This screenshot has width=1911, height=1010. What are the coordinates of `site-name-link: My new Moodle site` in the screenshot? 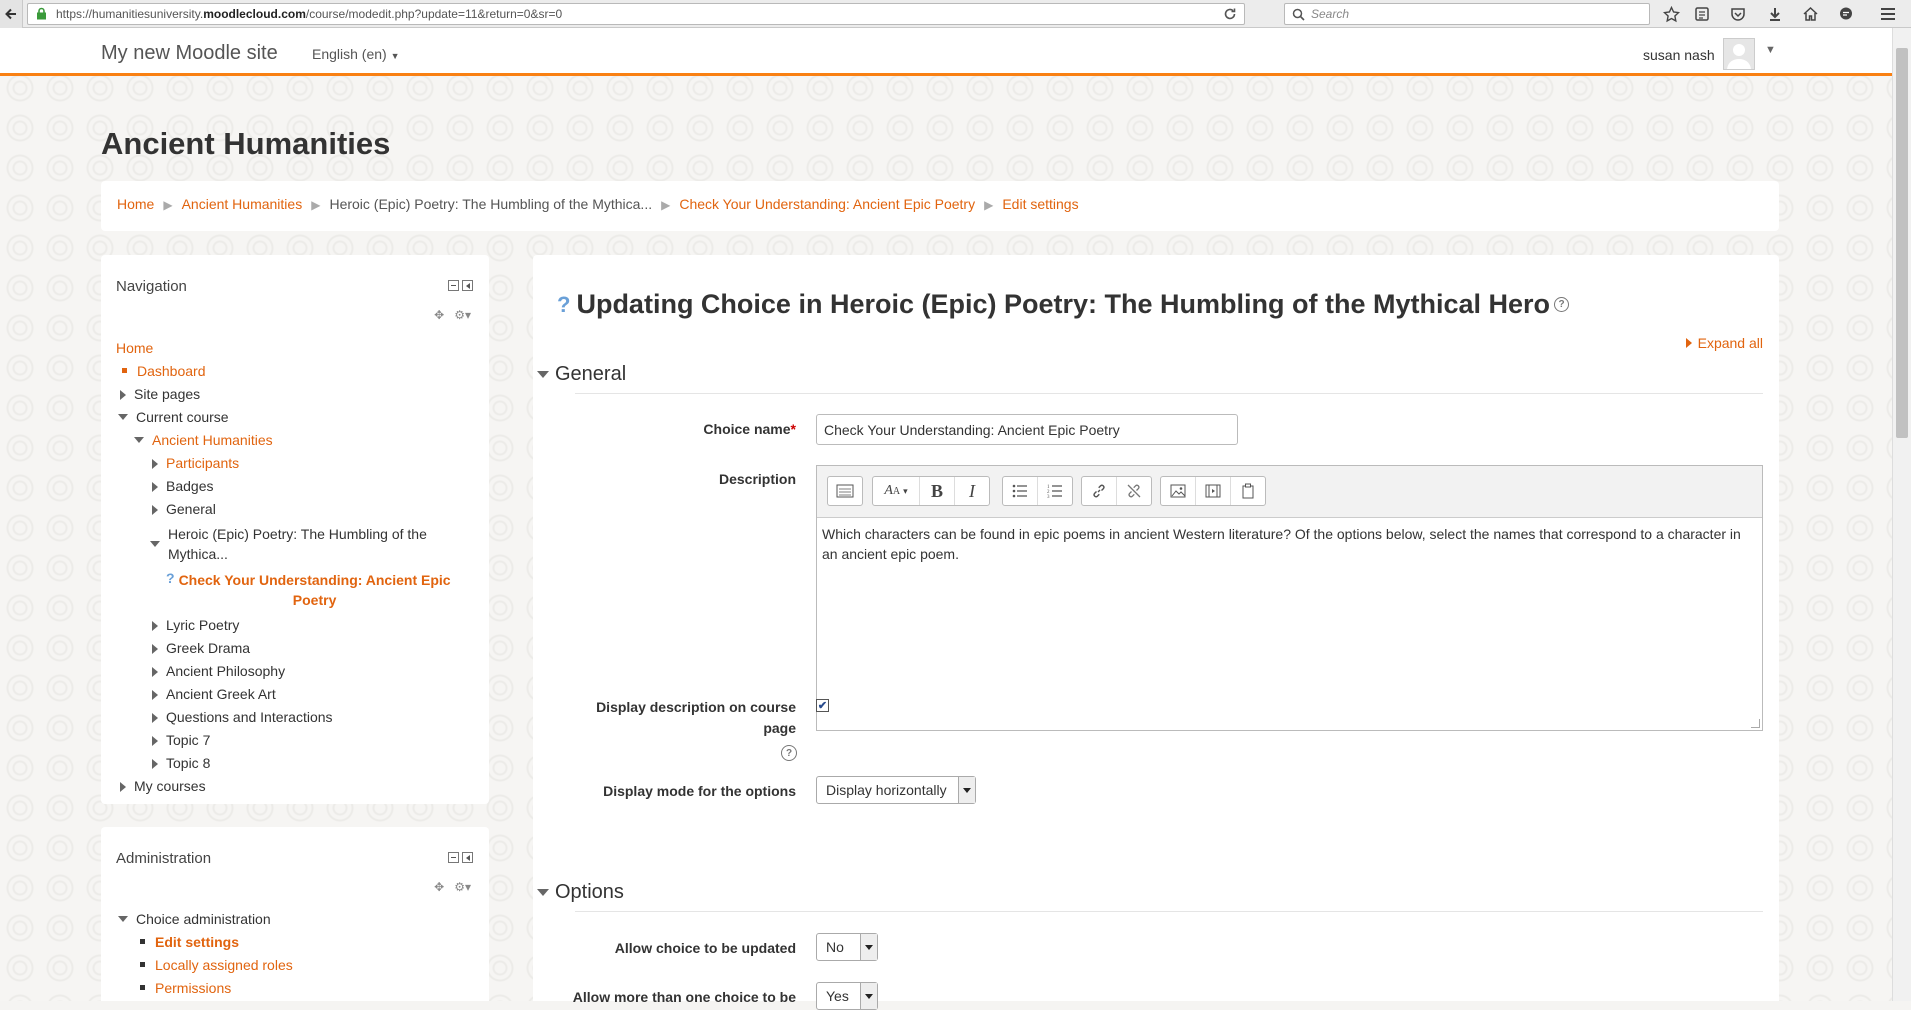 It's located at (189, 53).